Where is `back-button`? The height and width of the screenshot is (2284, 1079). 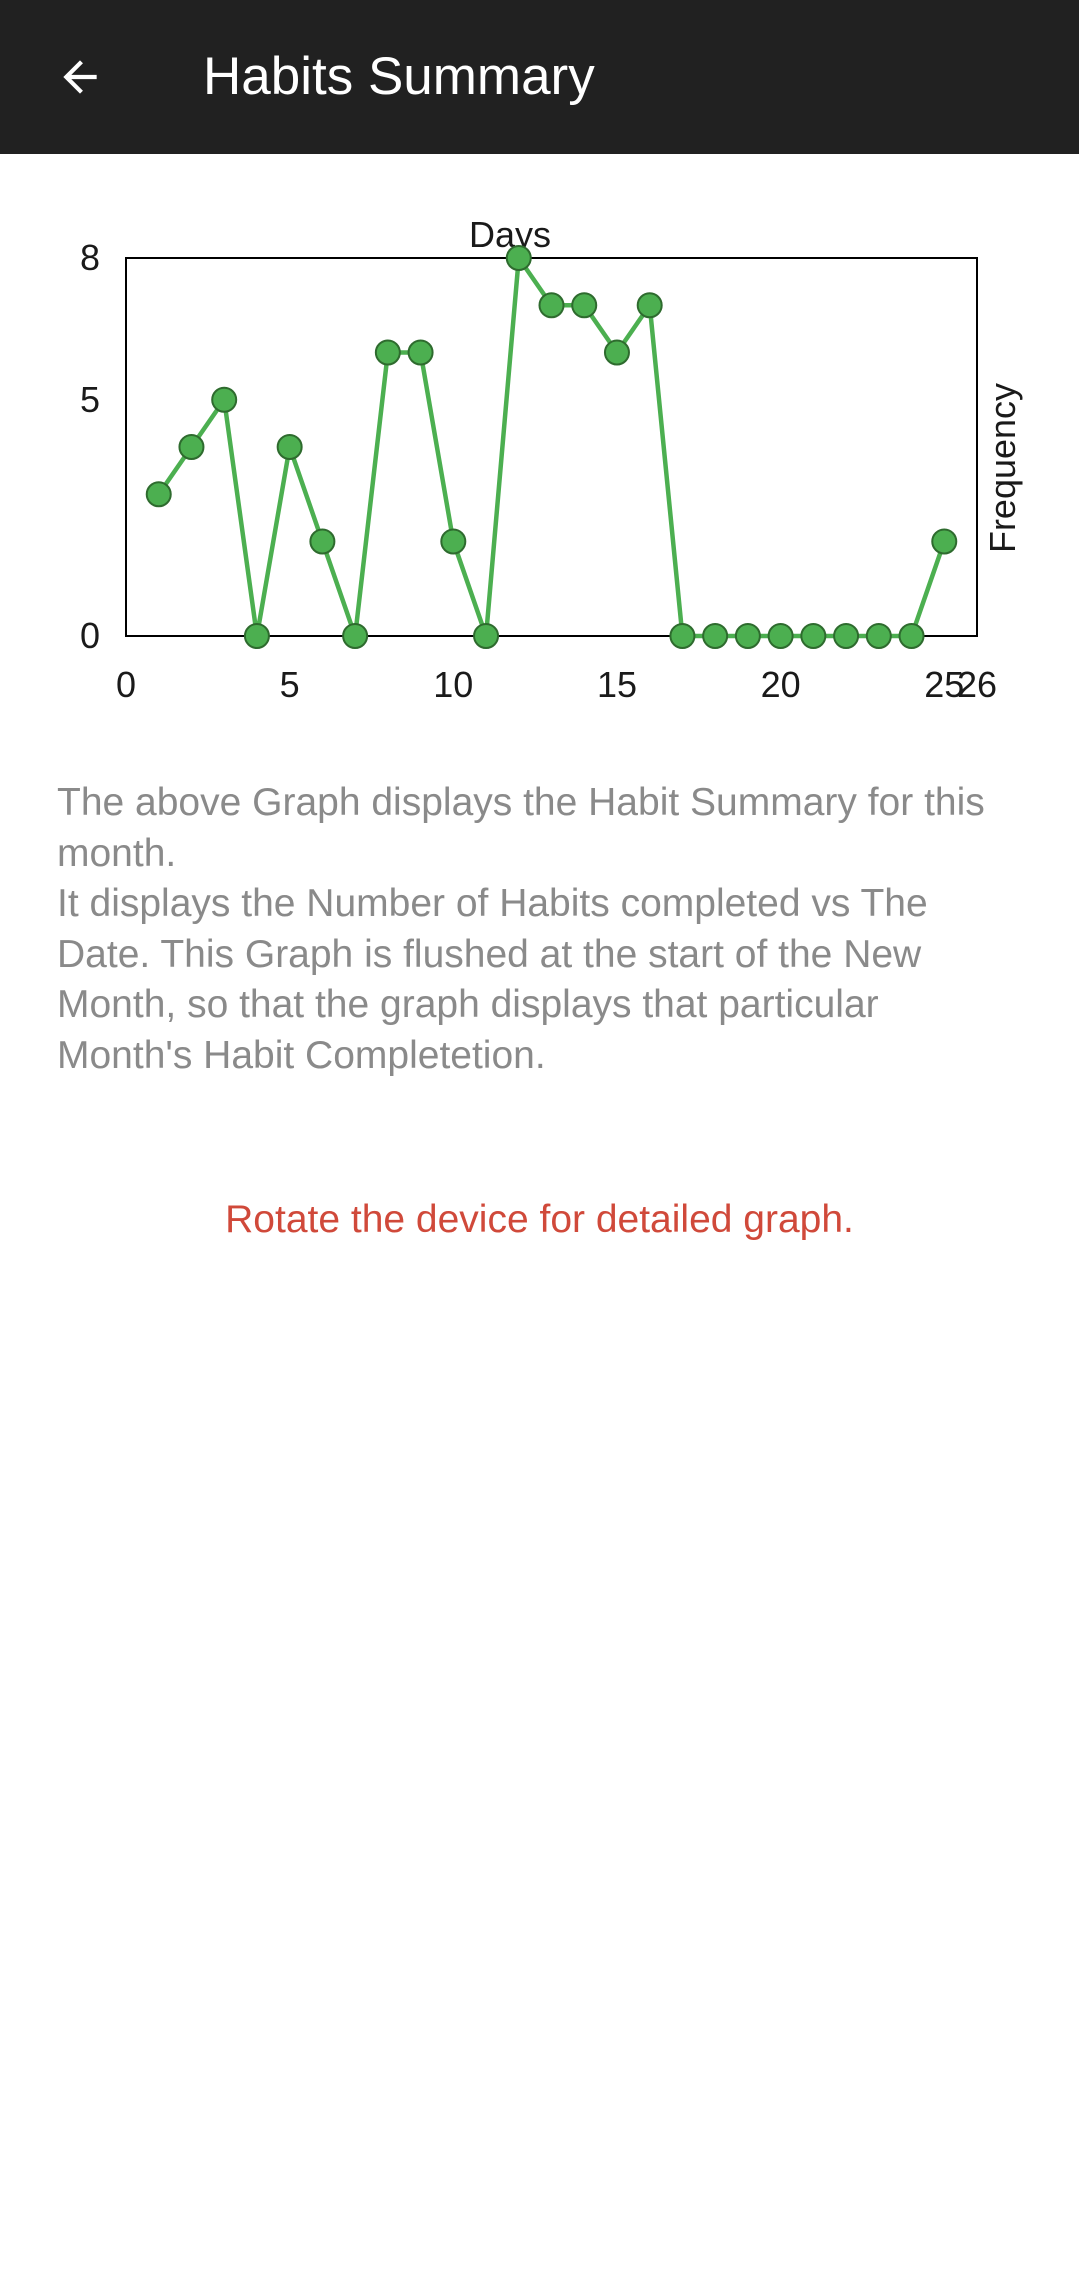 back-button is located at coordinates (80, 77).